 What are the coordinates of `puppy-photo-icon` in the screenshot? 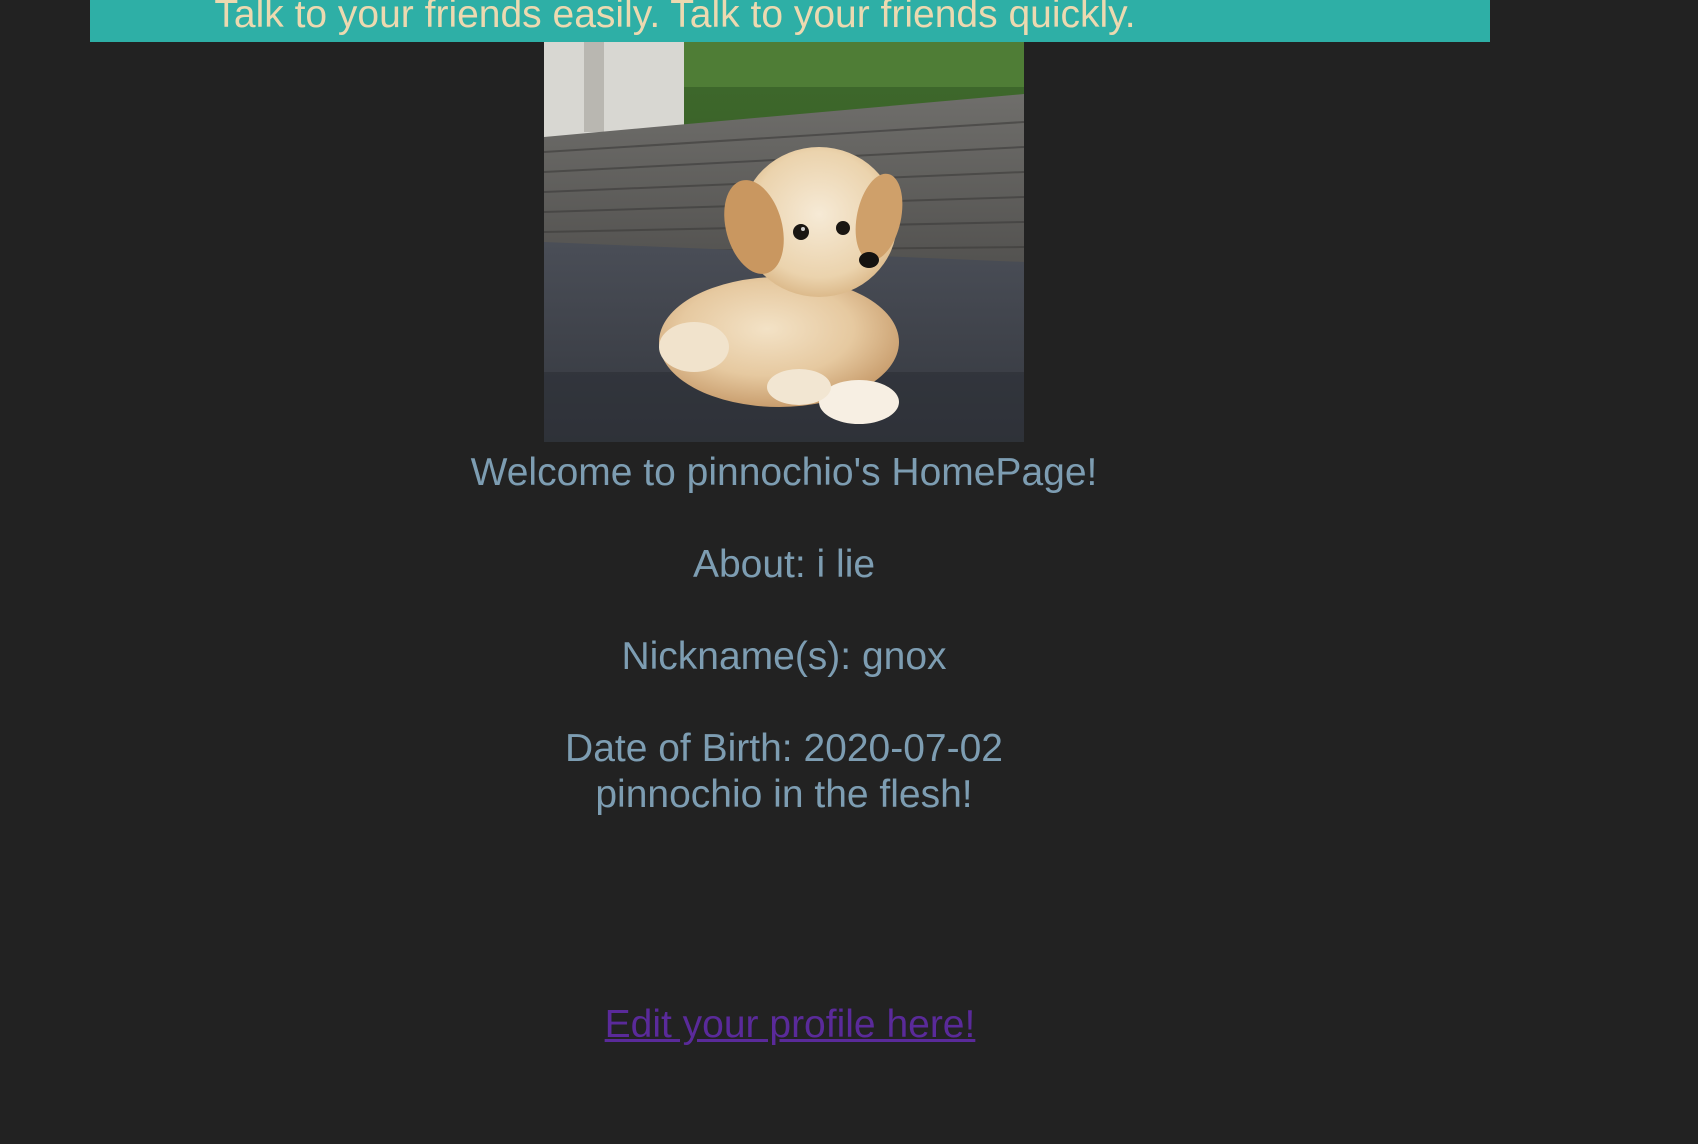 It's located at (784, 242).